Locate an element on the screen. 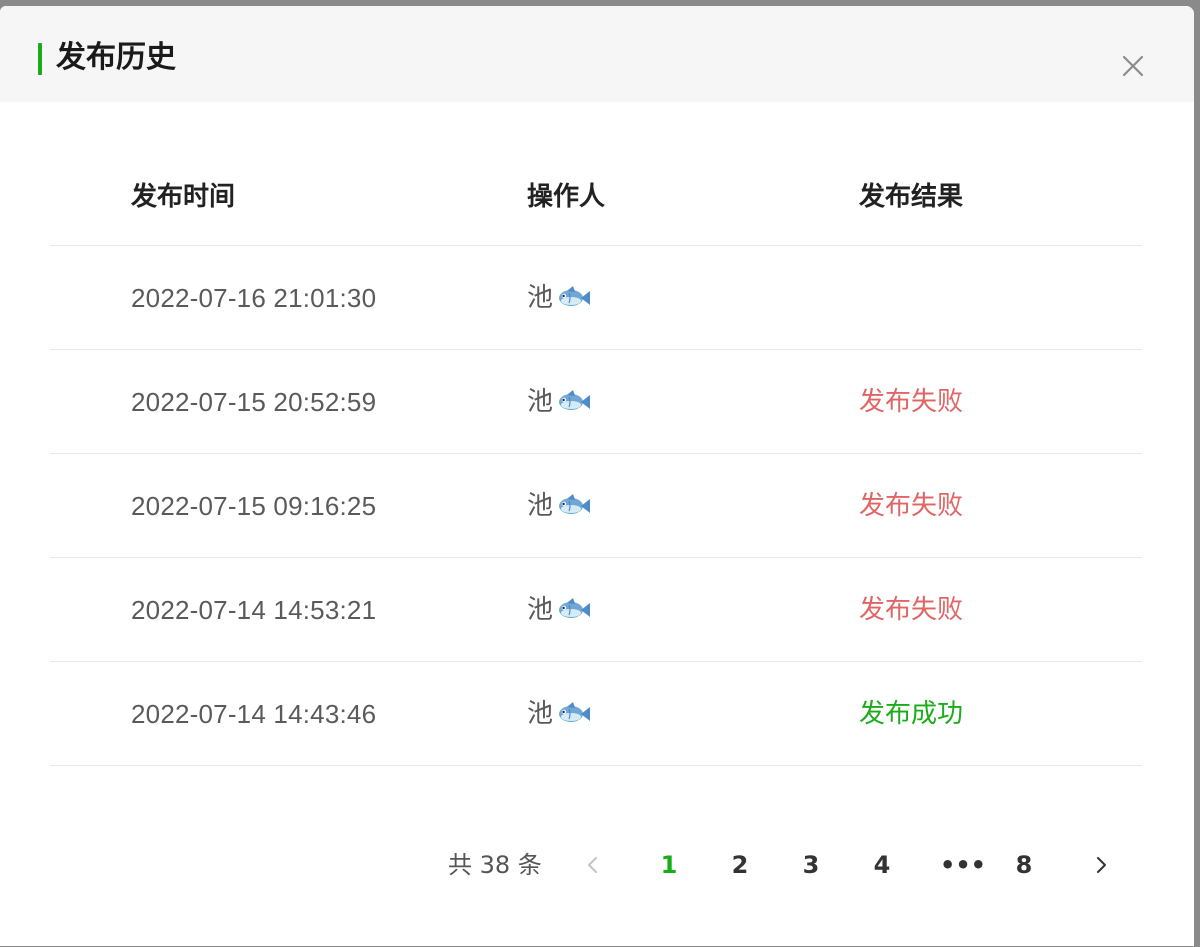  dialog-header: 发布历史 is located at coordinates (597, 54).